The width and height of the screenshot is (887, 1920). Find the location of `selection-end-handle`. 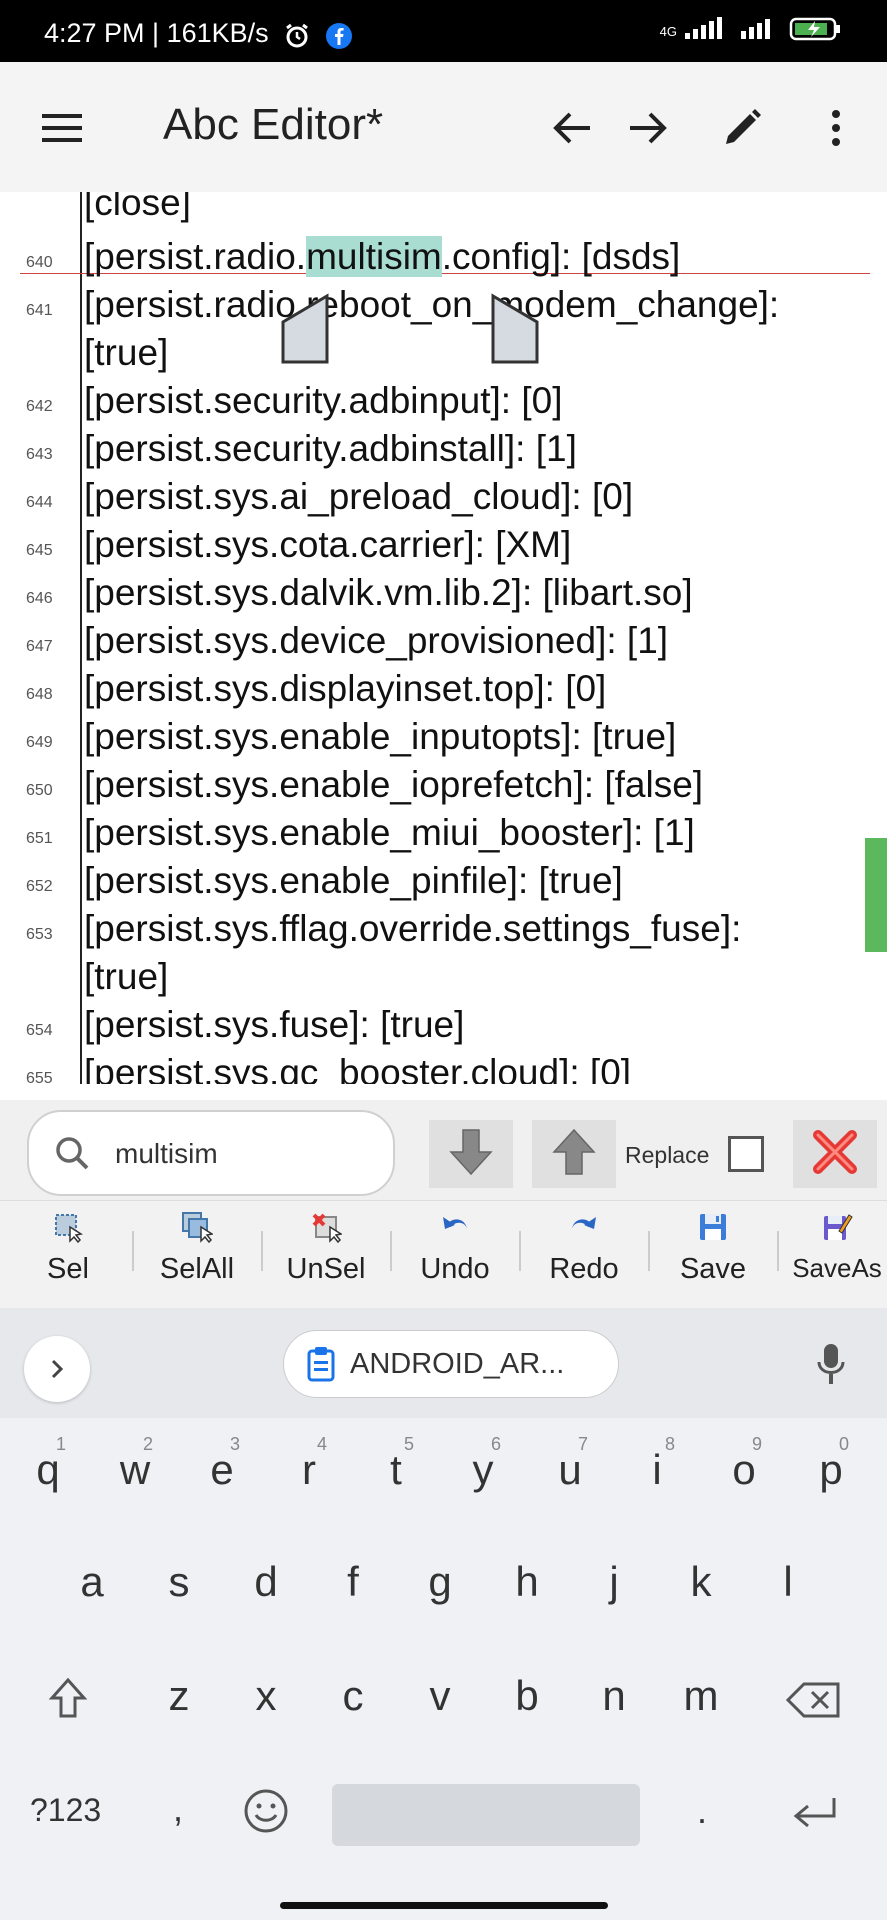

selection-end-handle is located at coordinates (515, 329).